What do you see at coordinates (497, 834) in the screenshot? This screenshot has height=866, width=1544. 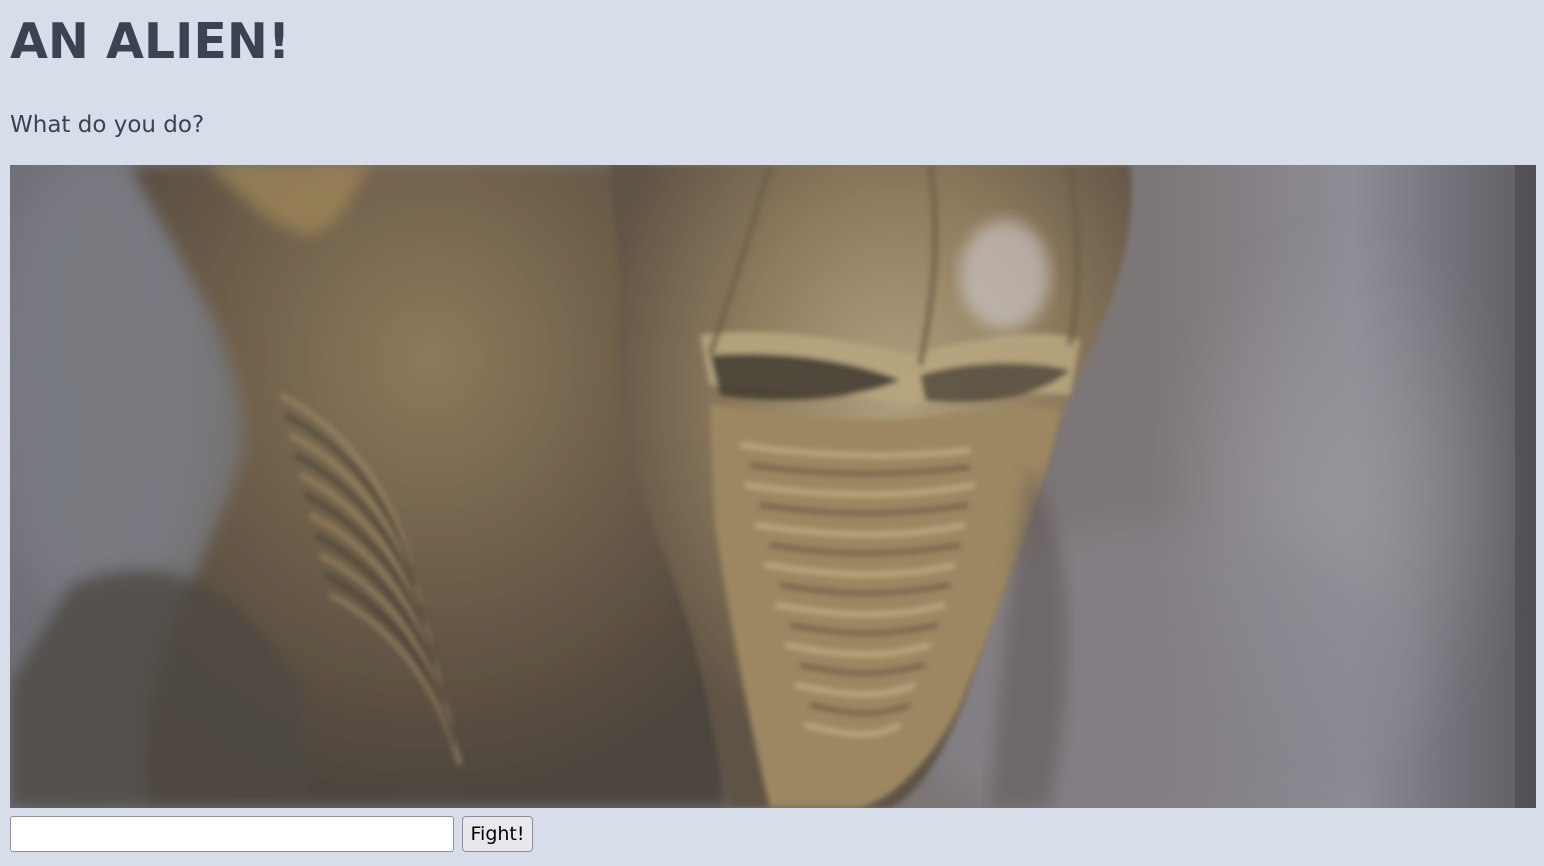 I see `fight-button: Fight!` at bounding box center [497, 834].